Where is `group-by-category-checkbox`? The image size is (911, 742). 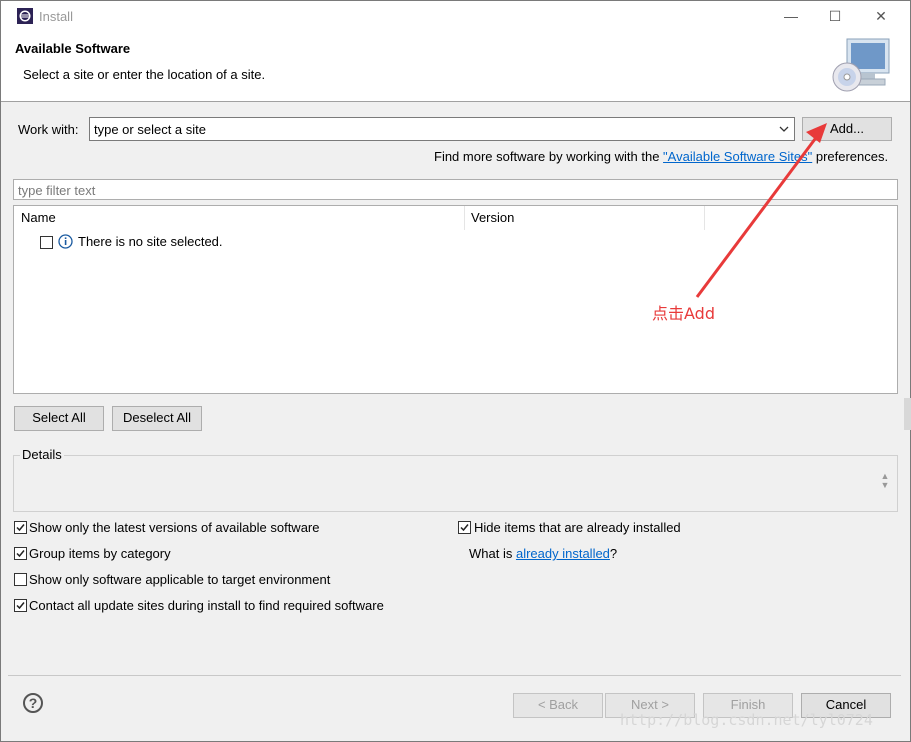
group-by-category-checkbox is located at coordinates (20, 553).